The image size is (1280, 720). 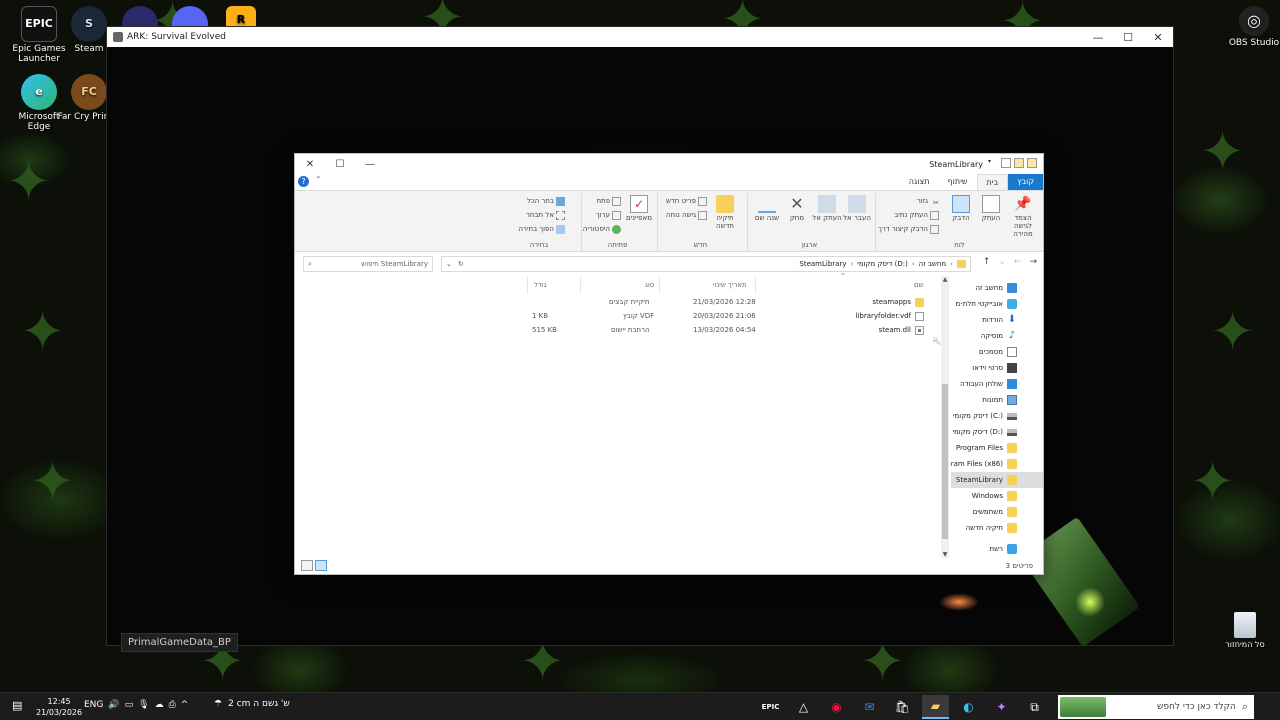 What do you see at coordinates (172, 705) in the screenshot?
I see `printer-icon: ⎙` at bounding box center [172, 705].